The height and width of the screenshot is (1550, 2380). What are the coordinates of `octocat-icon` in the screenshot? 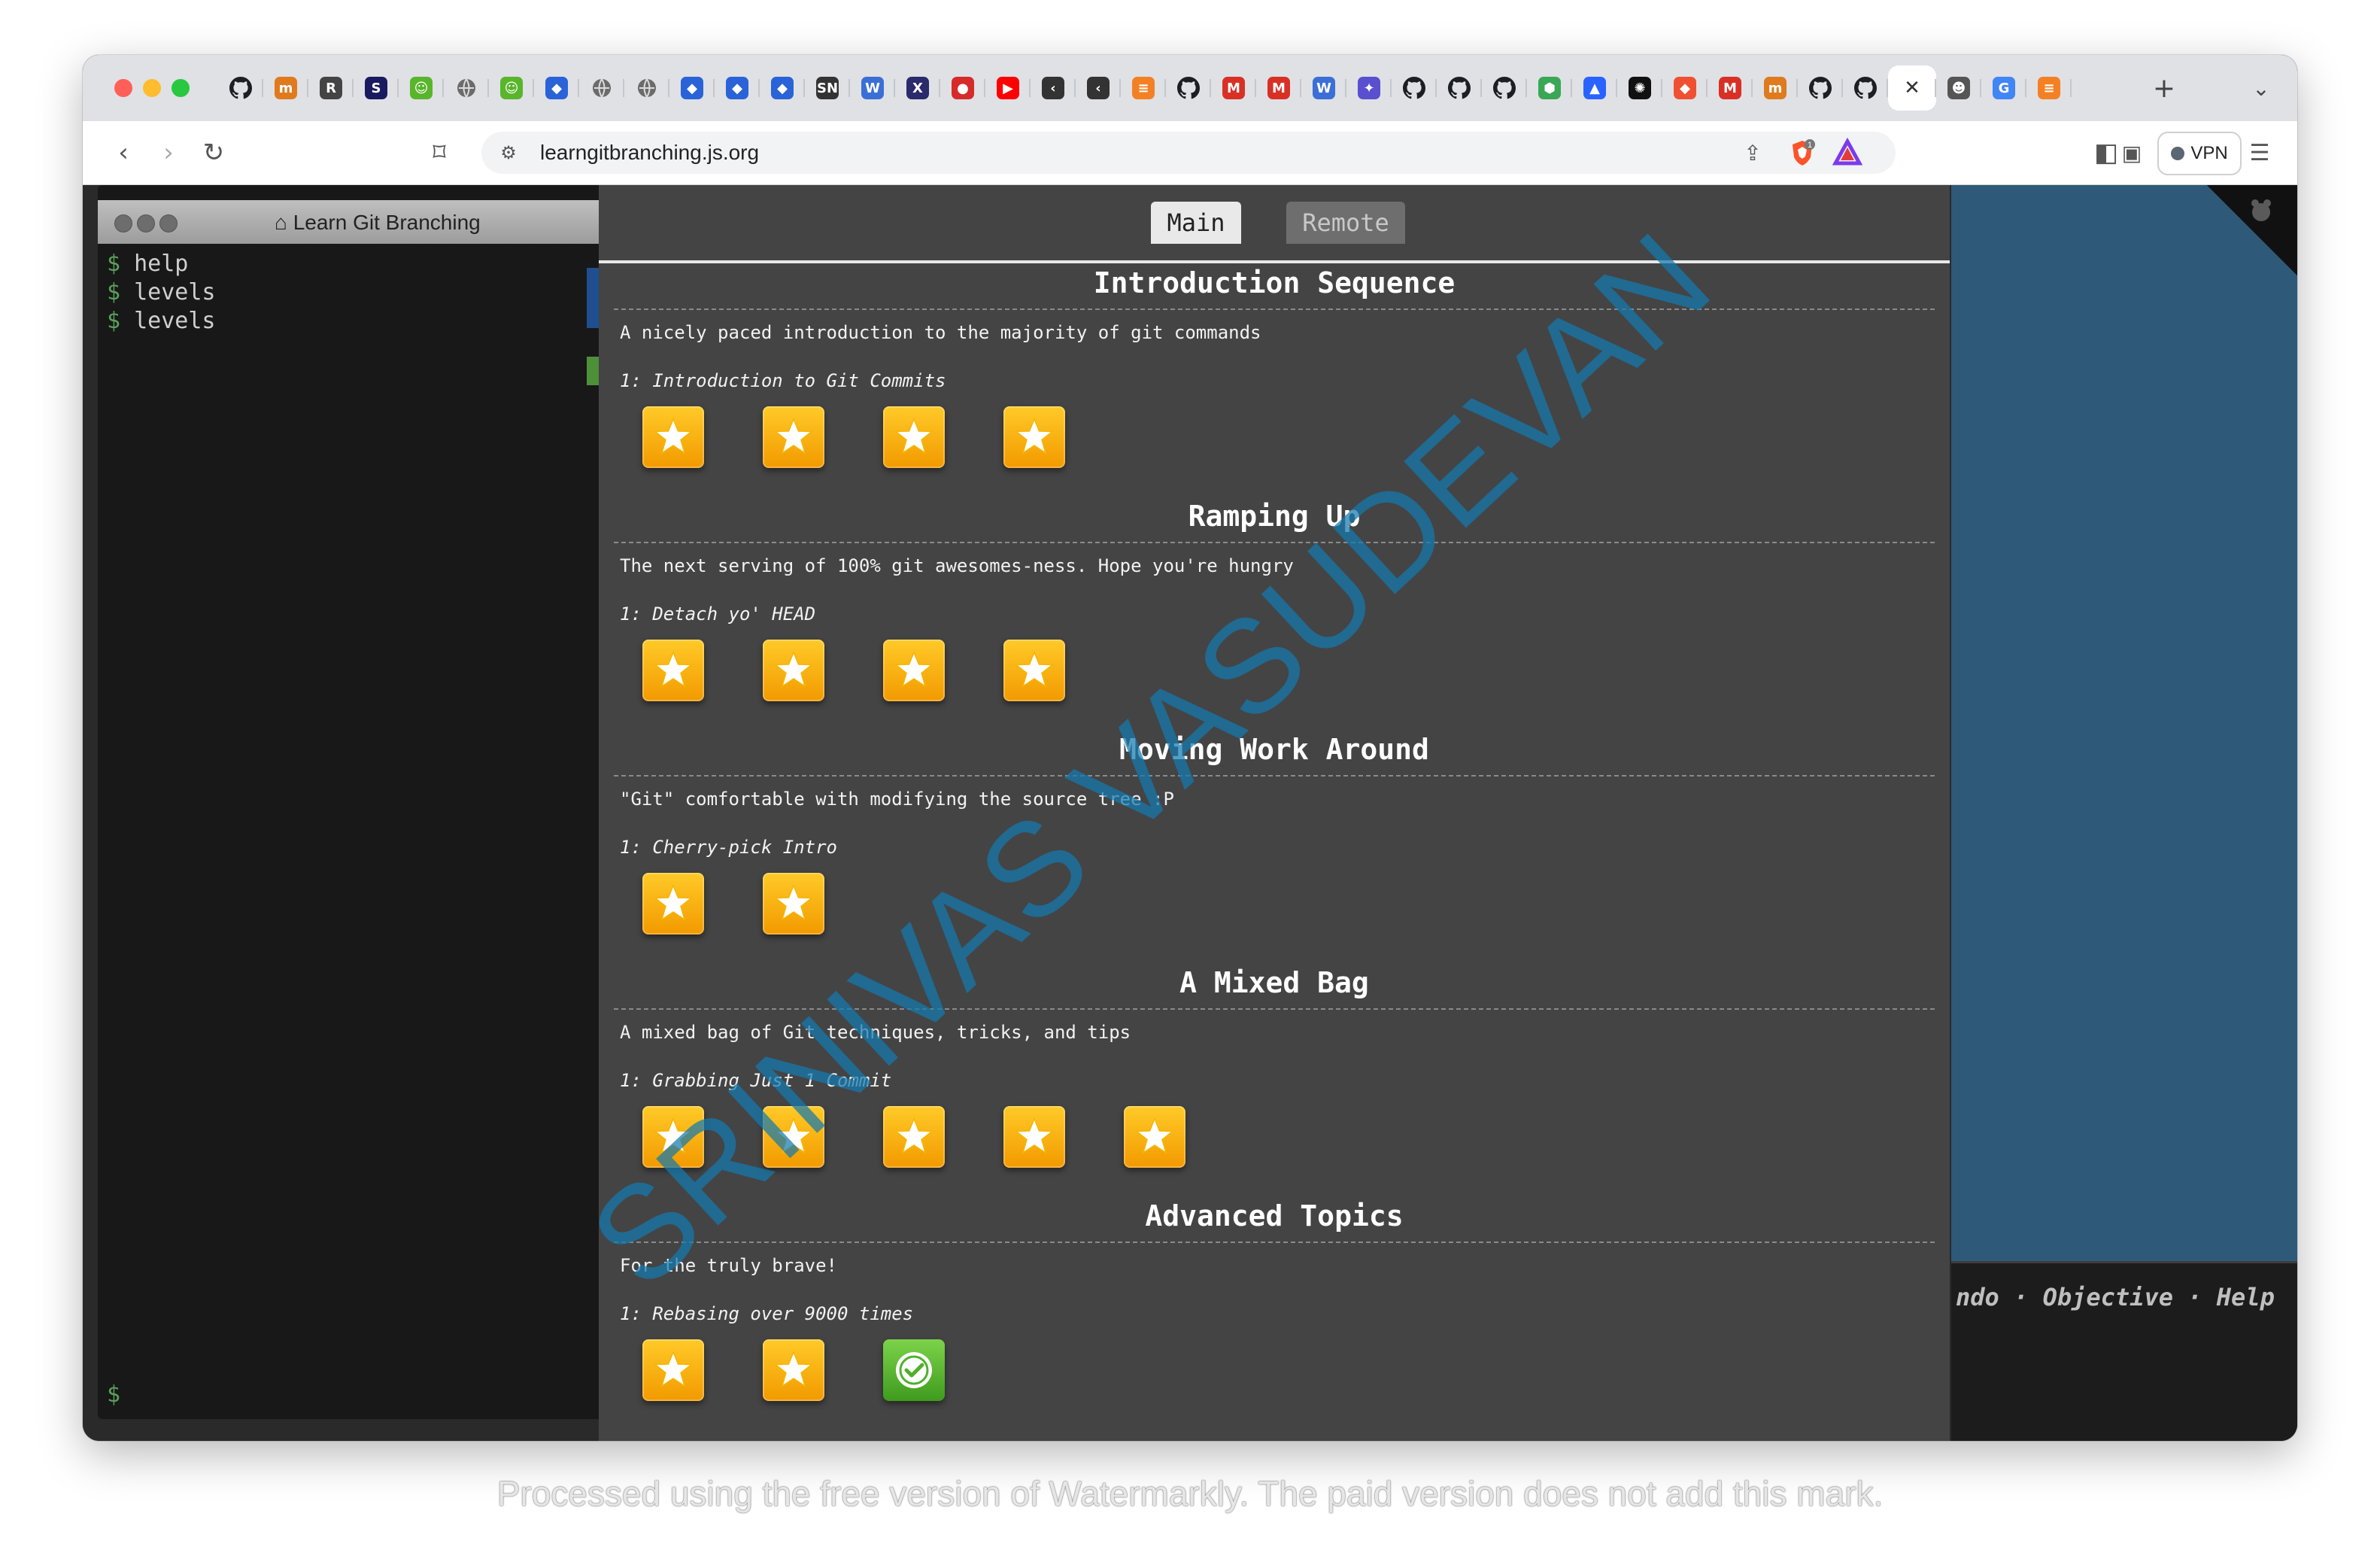 It's located at (2261, 211).